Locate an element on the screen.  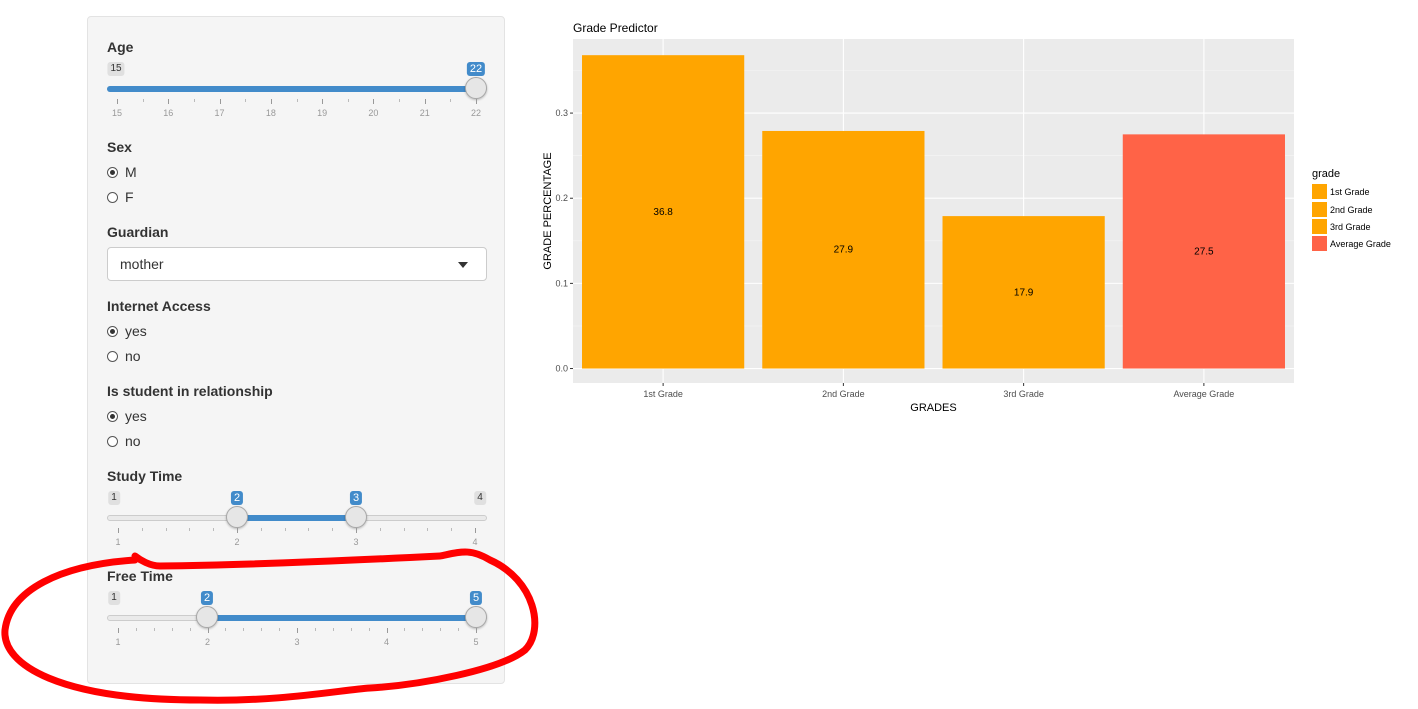
slider-tick-label: 20 is located at coordinates (373, 113).